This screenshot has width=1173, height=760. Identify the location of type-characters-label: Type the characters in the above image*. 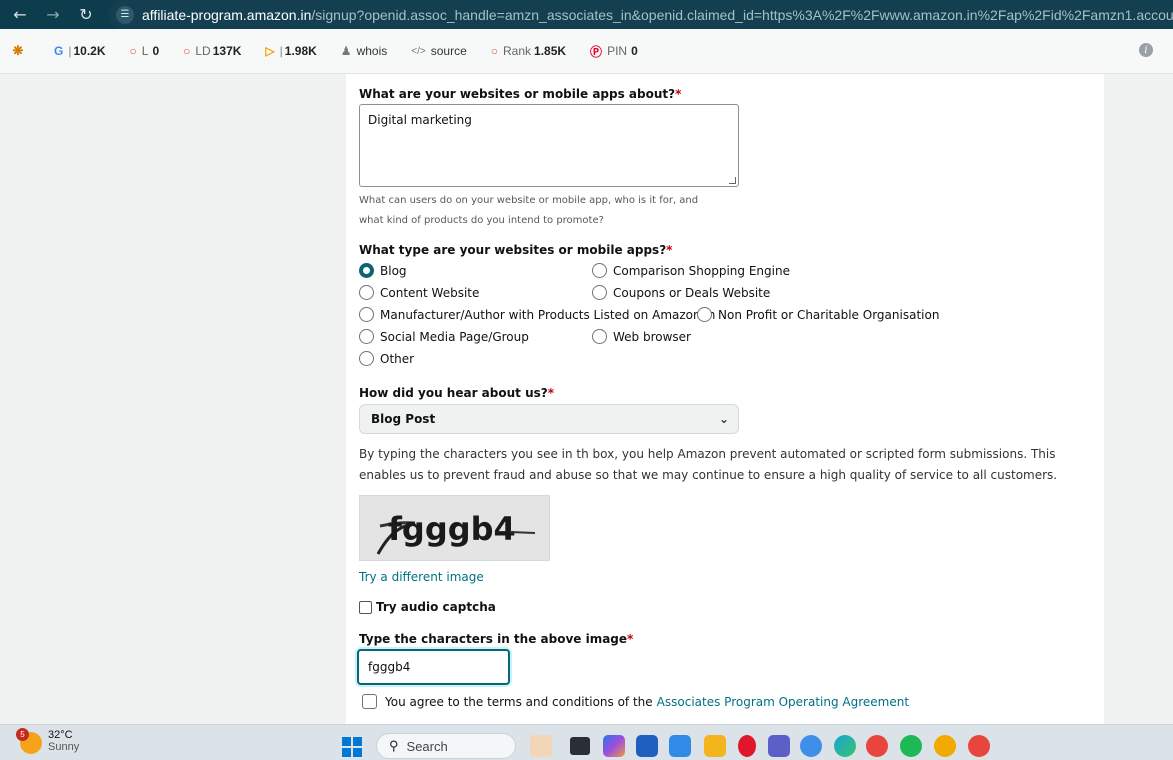
(496, 639).